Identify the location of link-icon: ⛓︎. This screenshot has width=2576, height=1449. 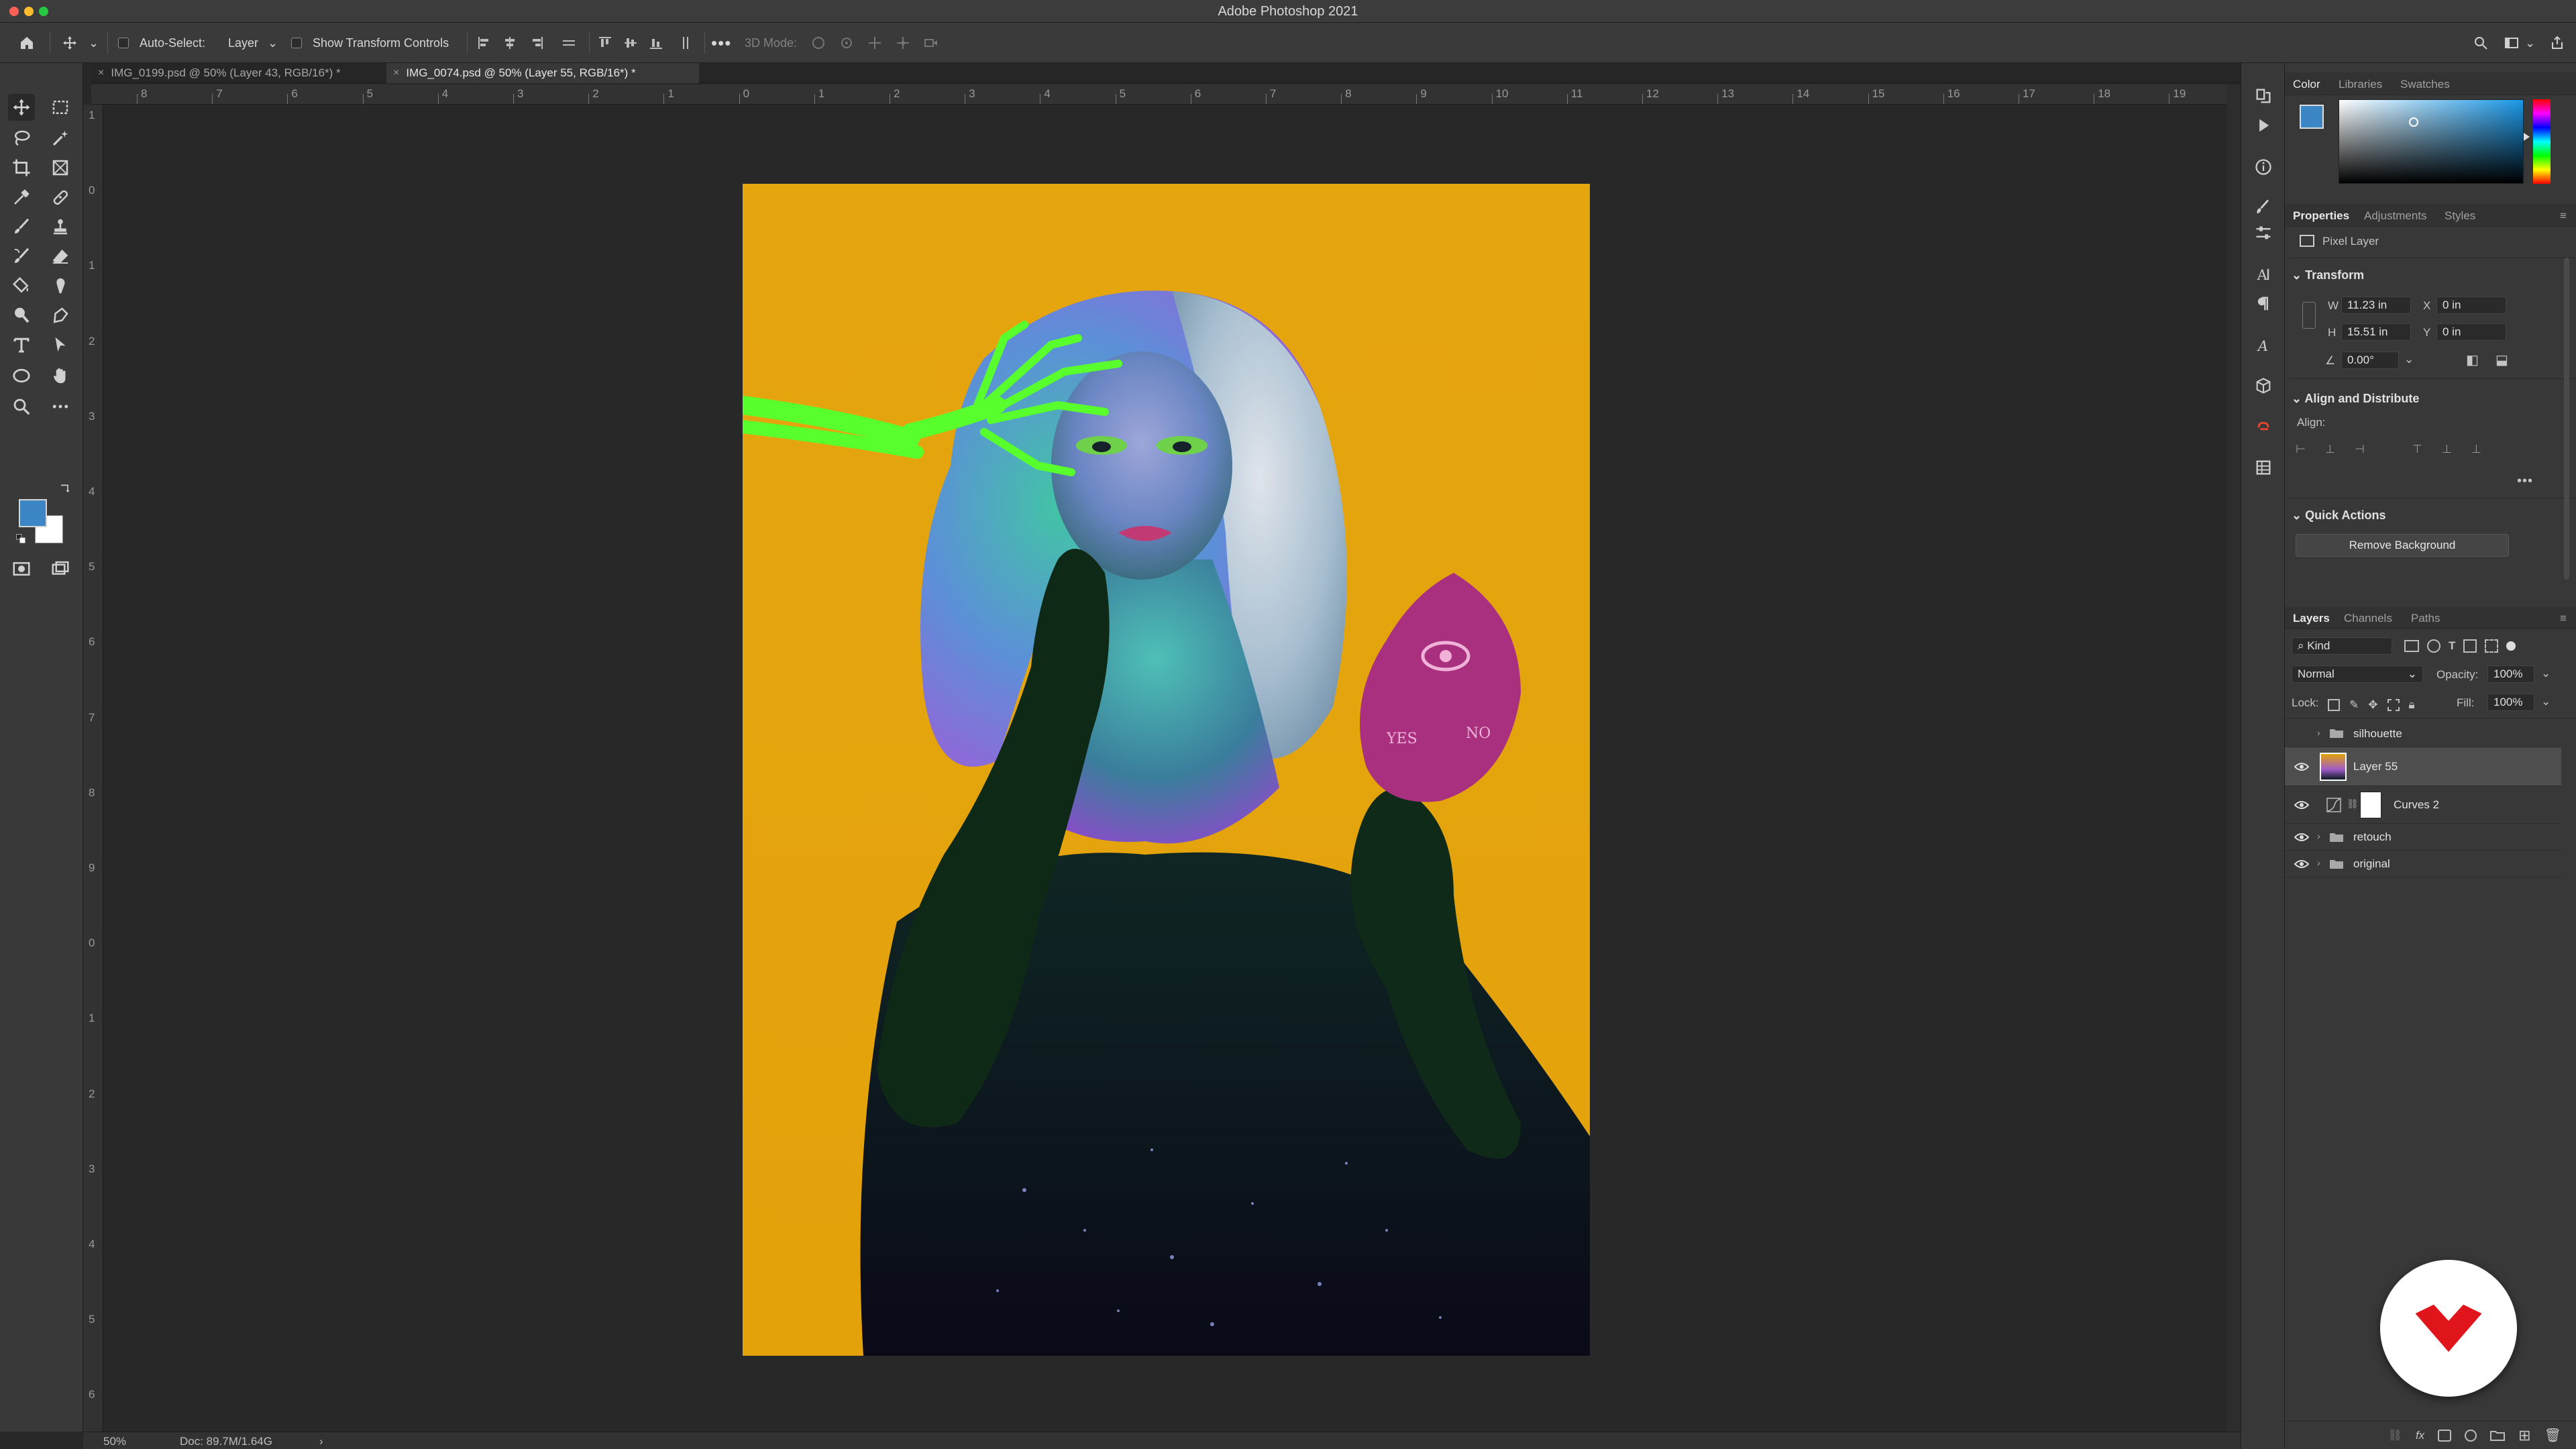
(2353, 804).